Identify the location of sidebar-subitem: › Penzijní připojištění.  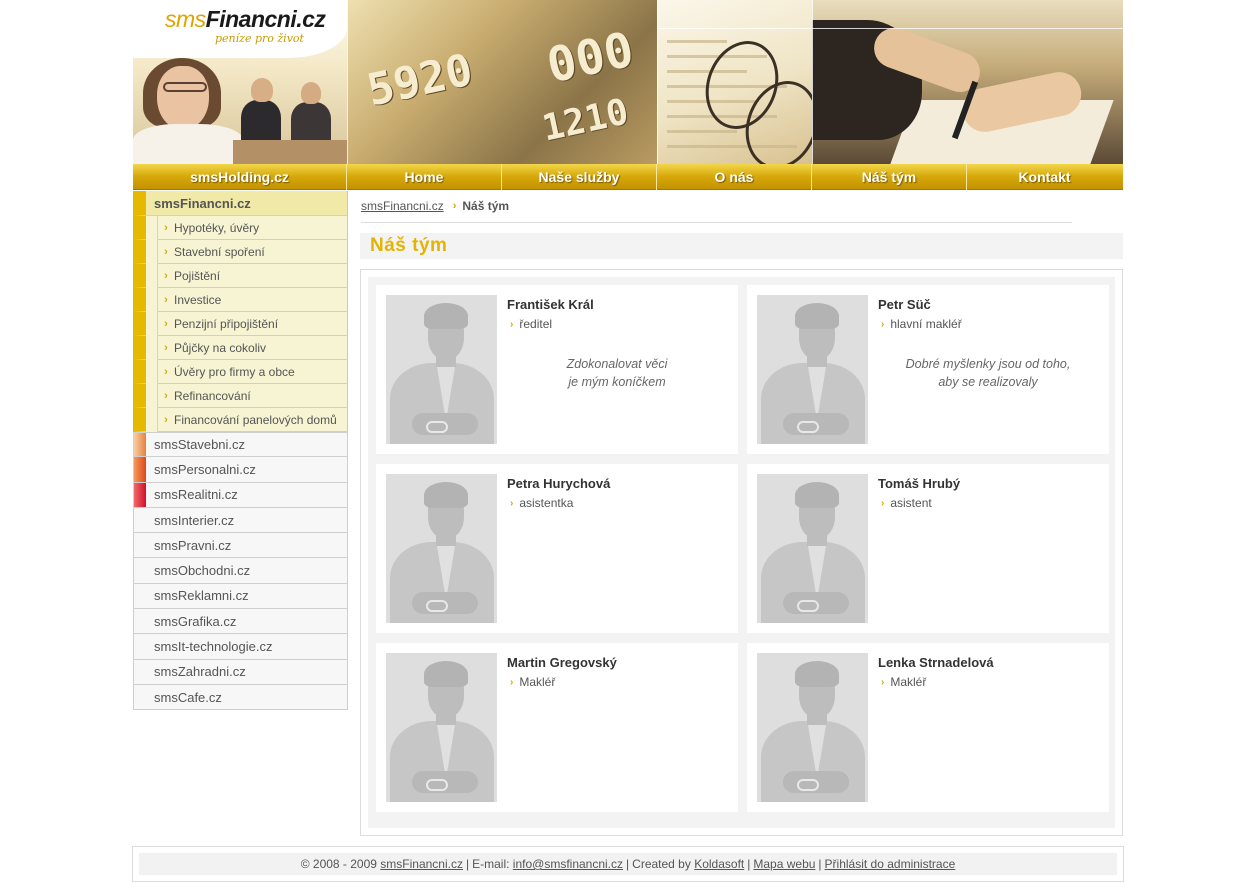
(240, 323).